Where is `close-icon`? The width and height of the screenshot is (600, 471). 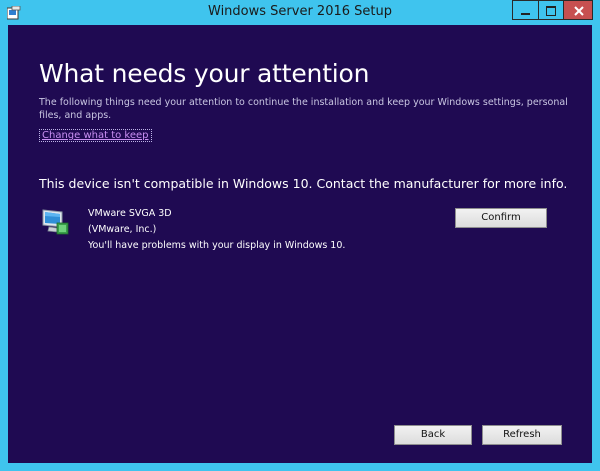
close-icon is located at coordinates (579, 11).